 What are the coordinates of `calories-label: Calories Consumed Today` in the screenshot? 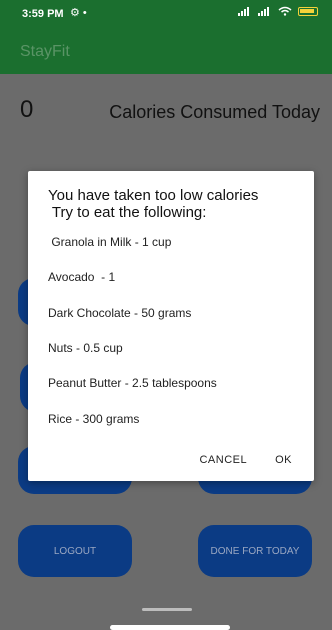 It's located at (214, 112).